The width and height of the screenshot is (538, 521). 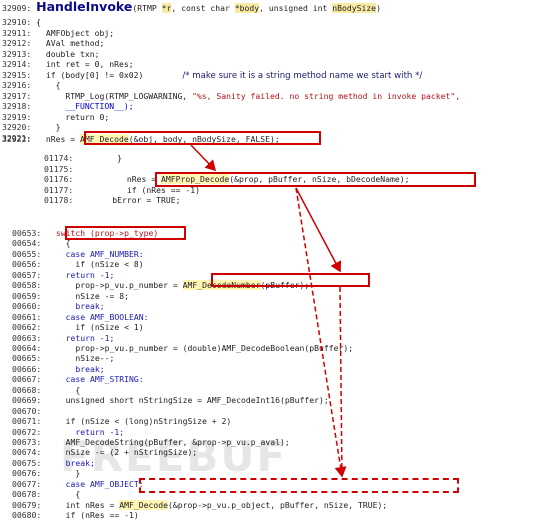 What do you see at coordinates (17, 64) in the screenshot?
I see `line-number: 32914:` at bounding box center [17, 64].